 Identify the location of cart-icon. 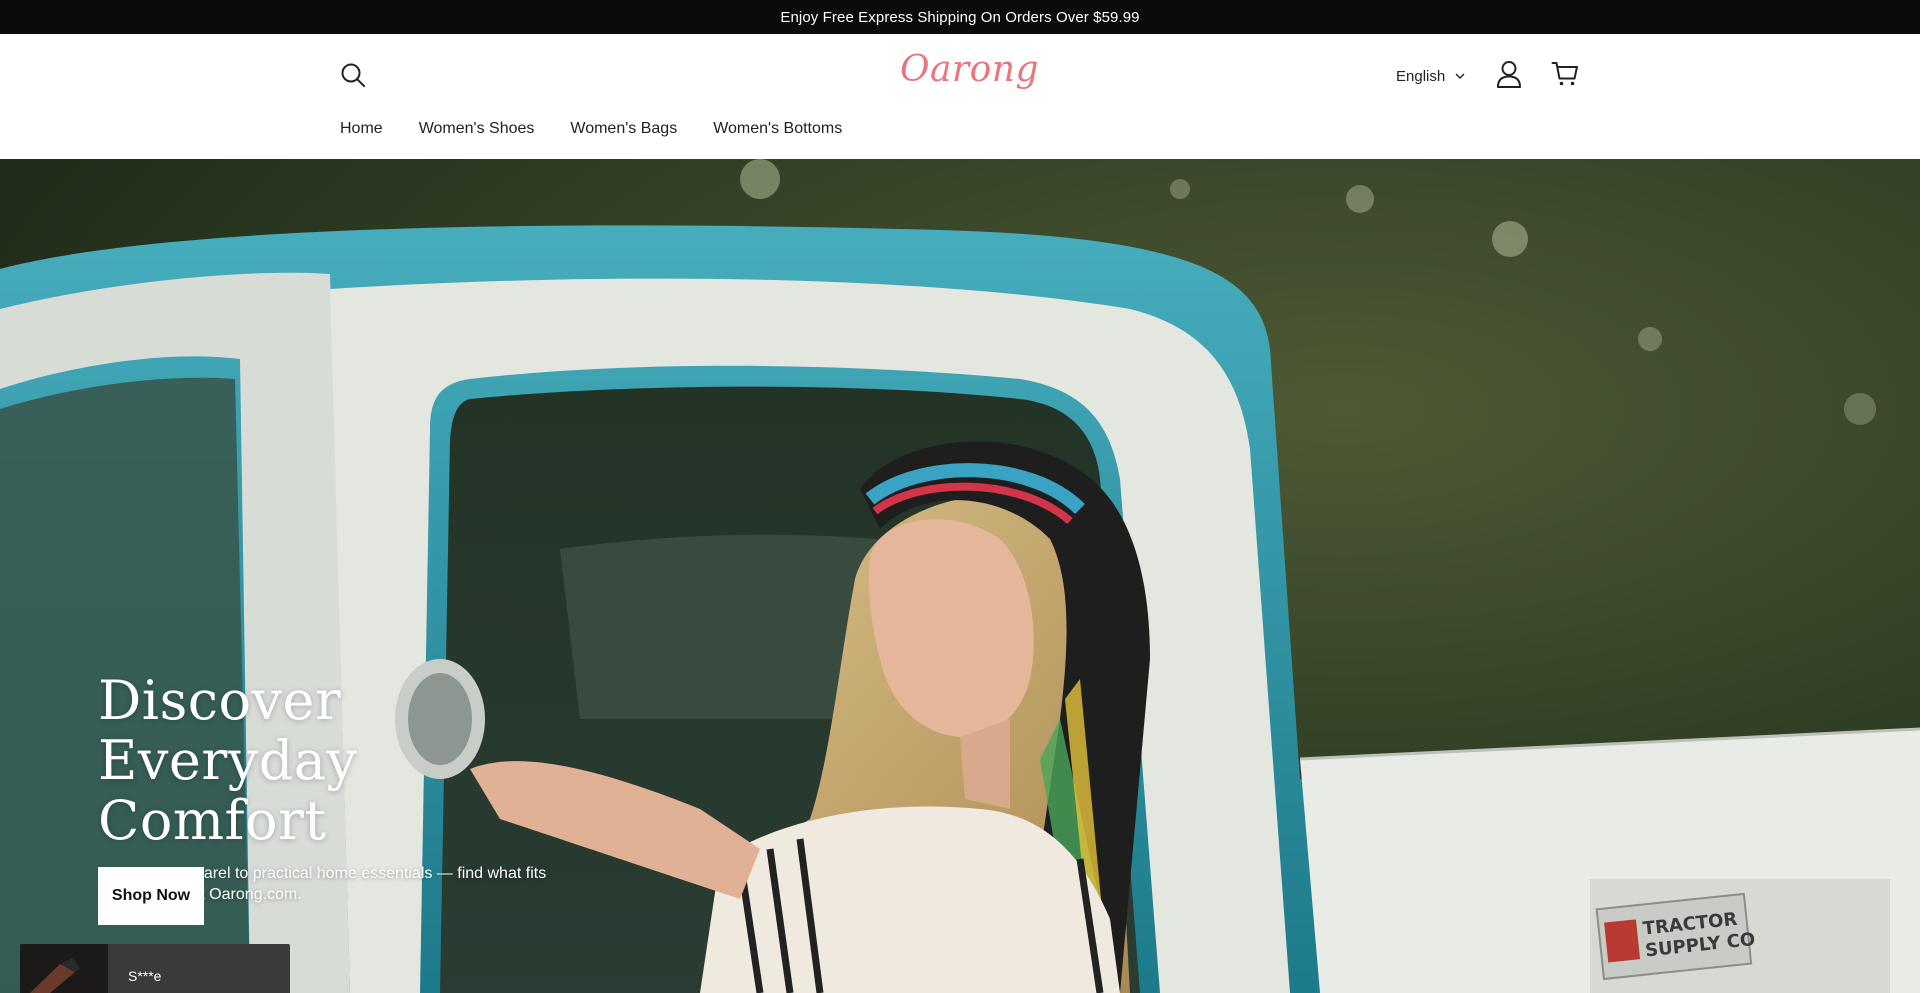
(1564, 74).